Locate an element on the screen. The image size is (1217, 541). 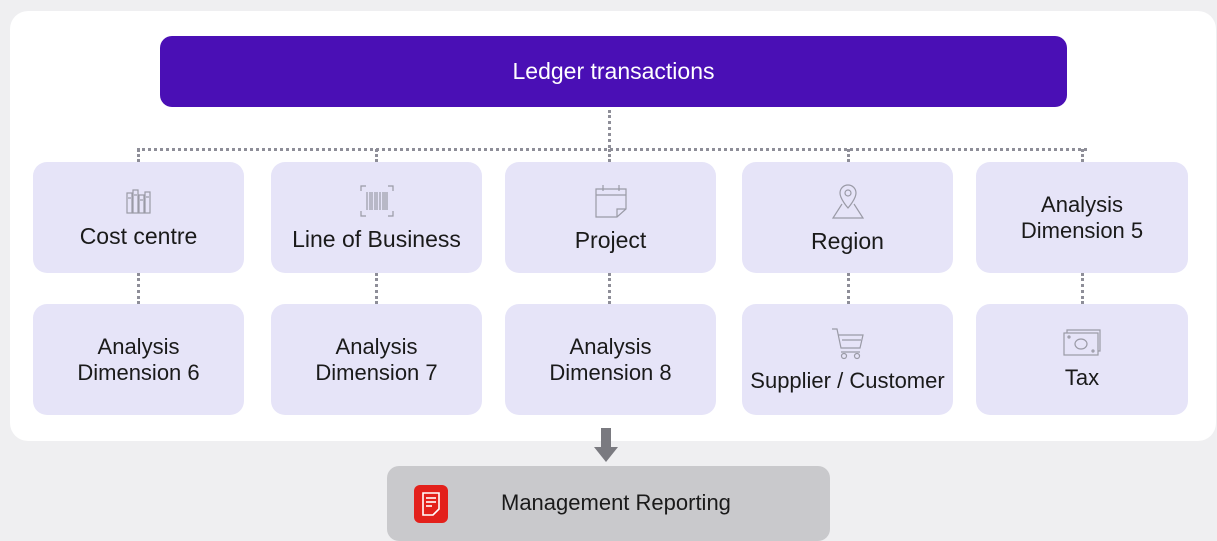
analysis-dimension-6-box: Analysis Dimension 6 is located at coordinates (138, 359).